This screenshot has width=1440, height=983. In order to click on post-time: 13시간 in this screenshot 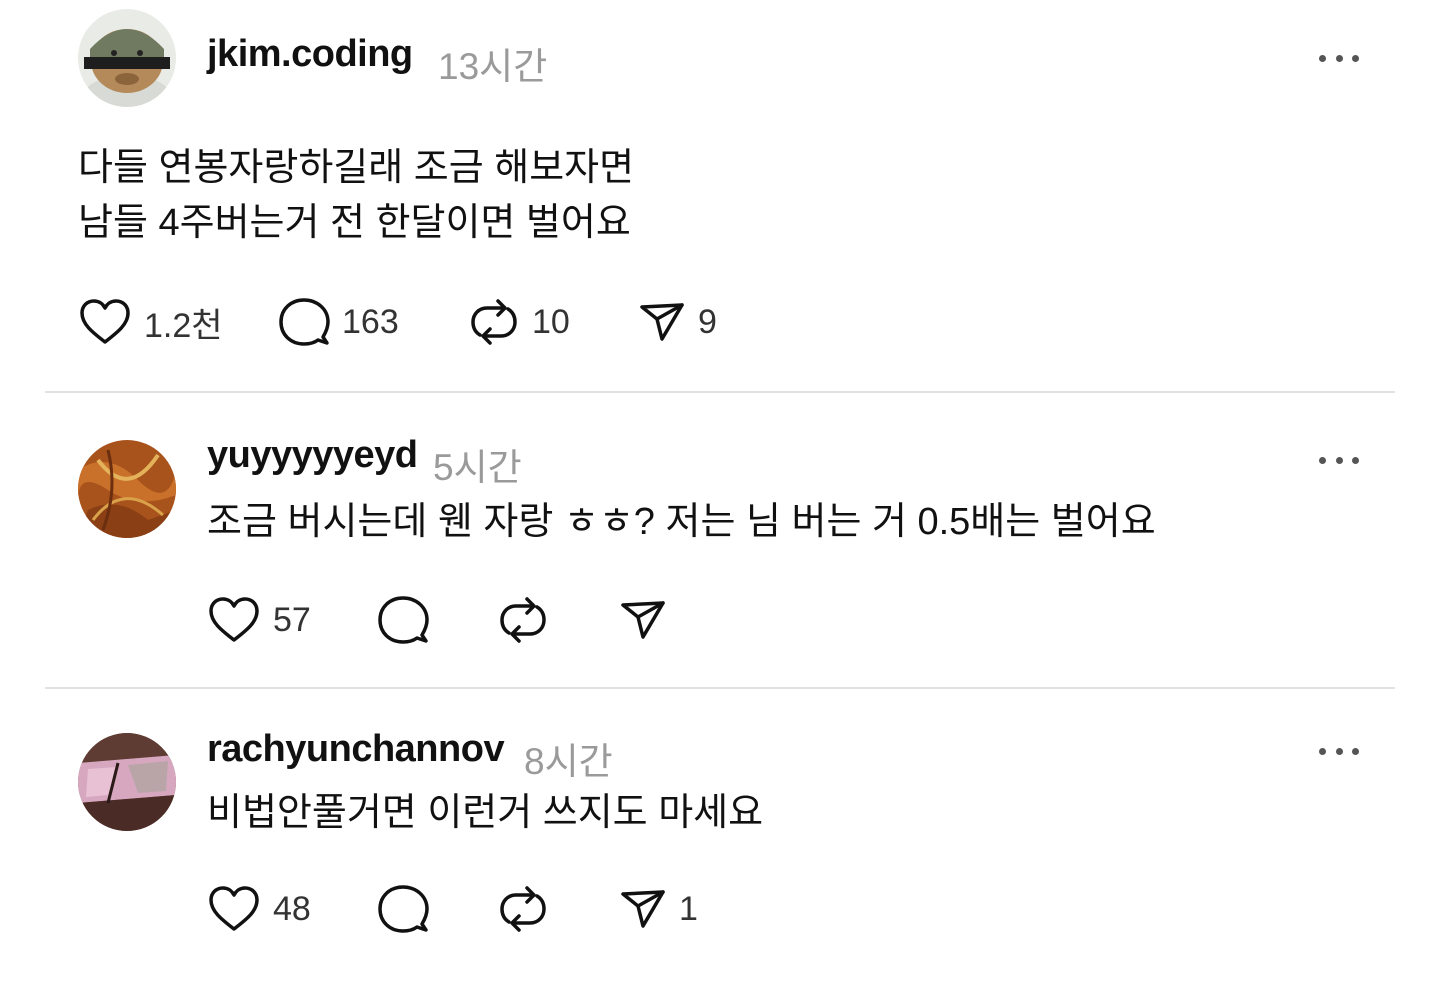, I will do `click(493, 66)`.